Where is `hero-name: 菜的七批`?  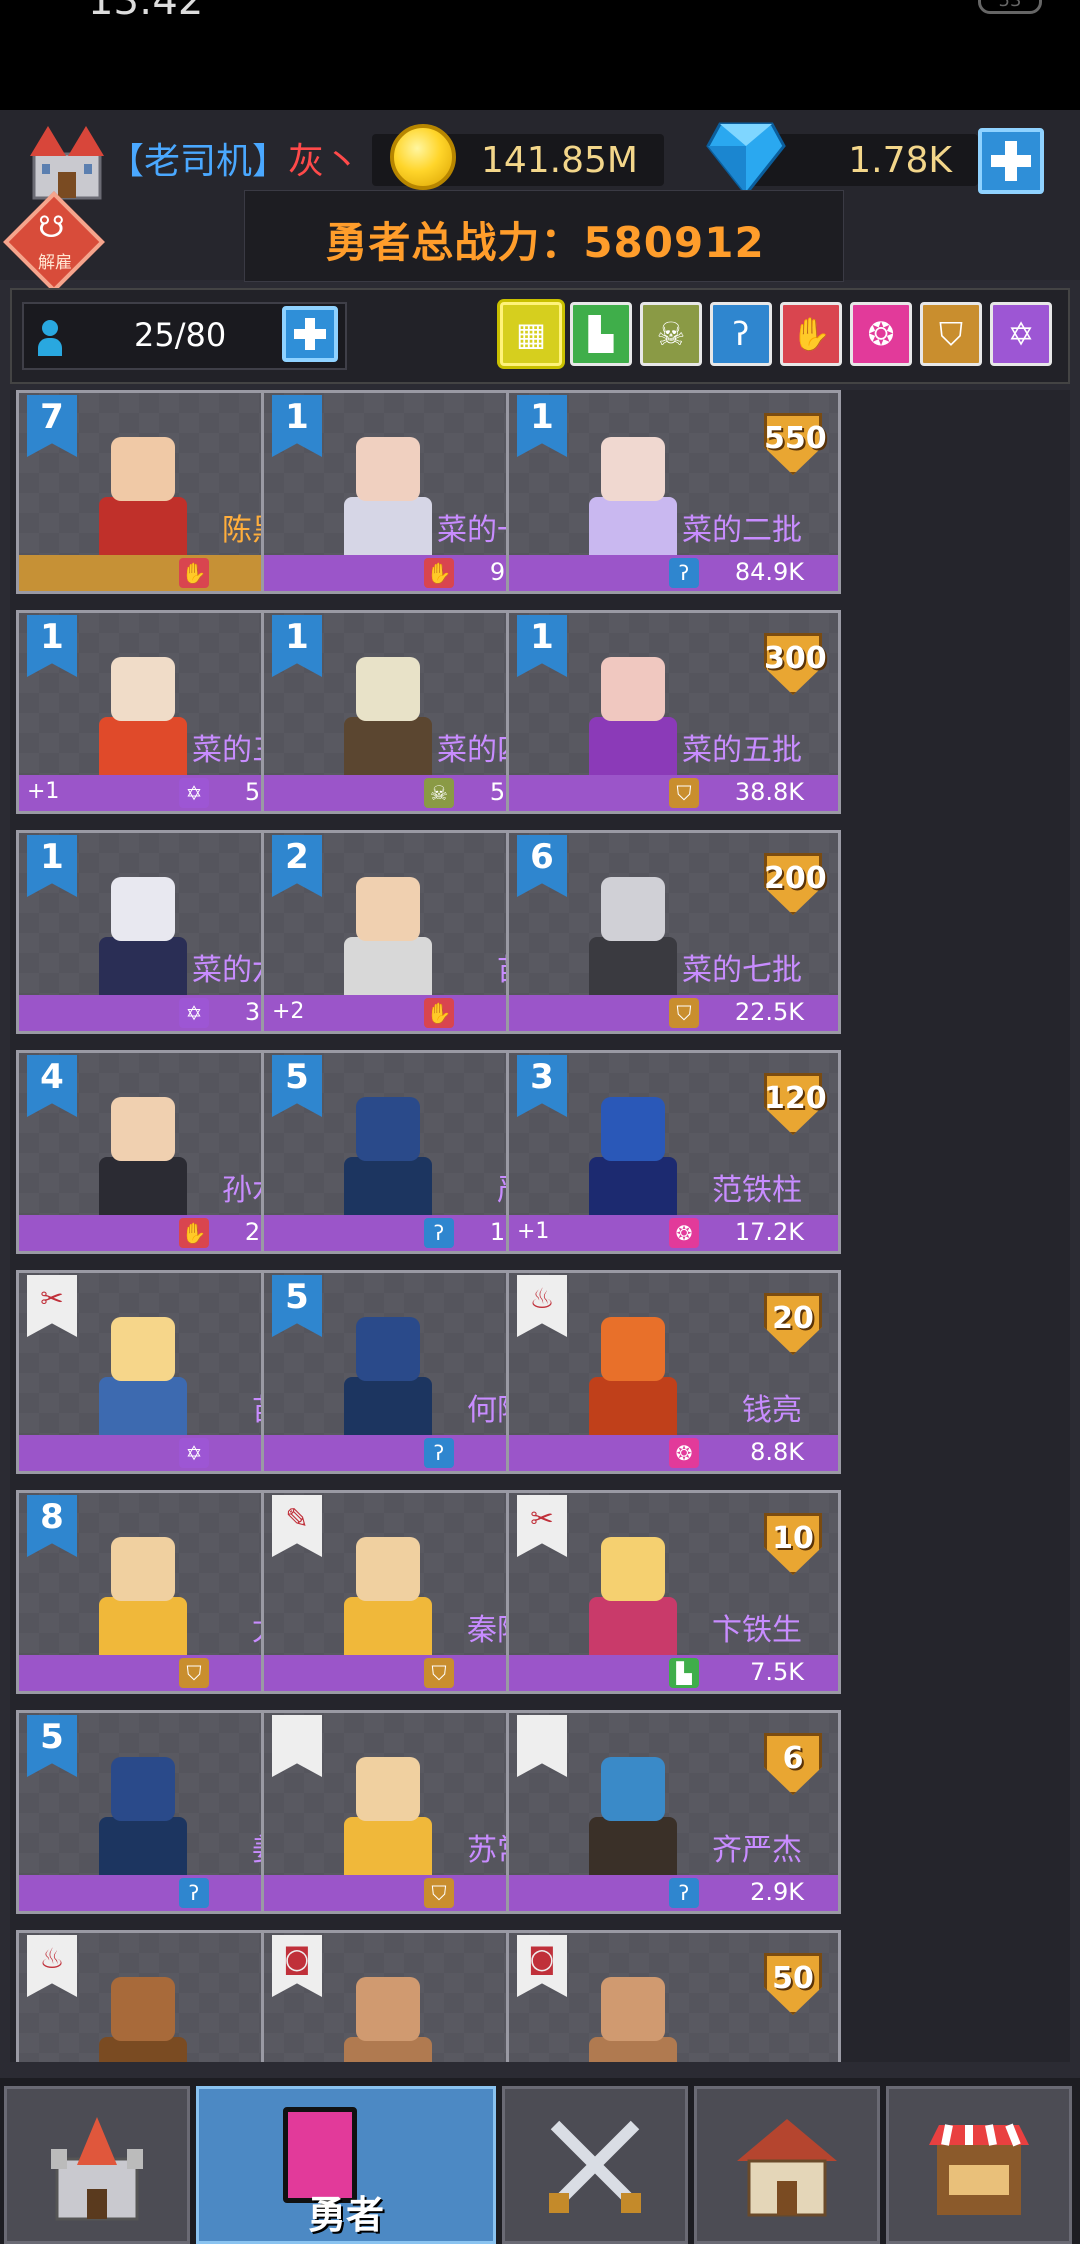 hero-name: 菜的七批 is located at coordinates (742, 970).